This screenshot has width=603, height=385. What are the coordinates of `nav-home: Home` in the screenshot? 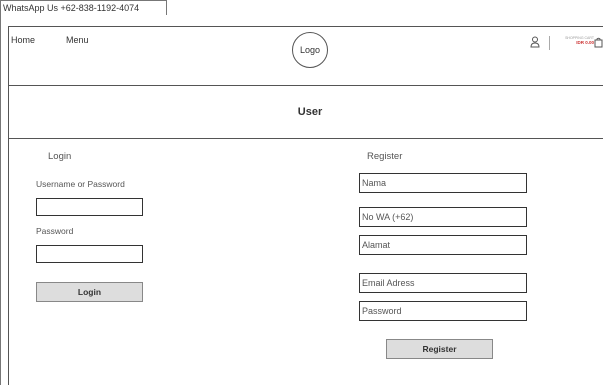 It's located at (23, 40).